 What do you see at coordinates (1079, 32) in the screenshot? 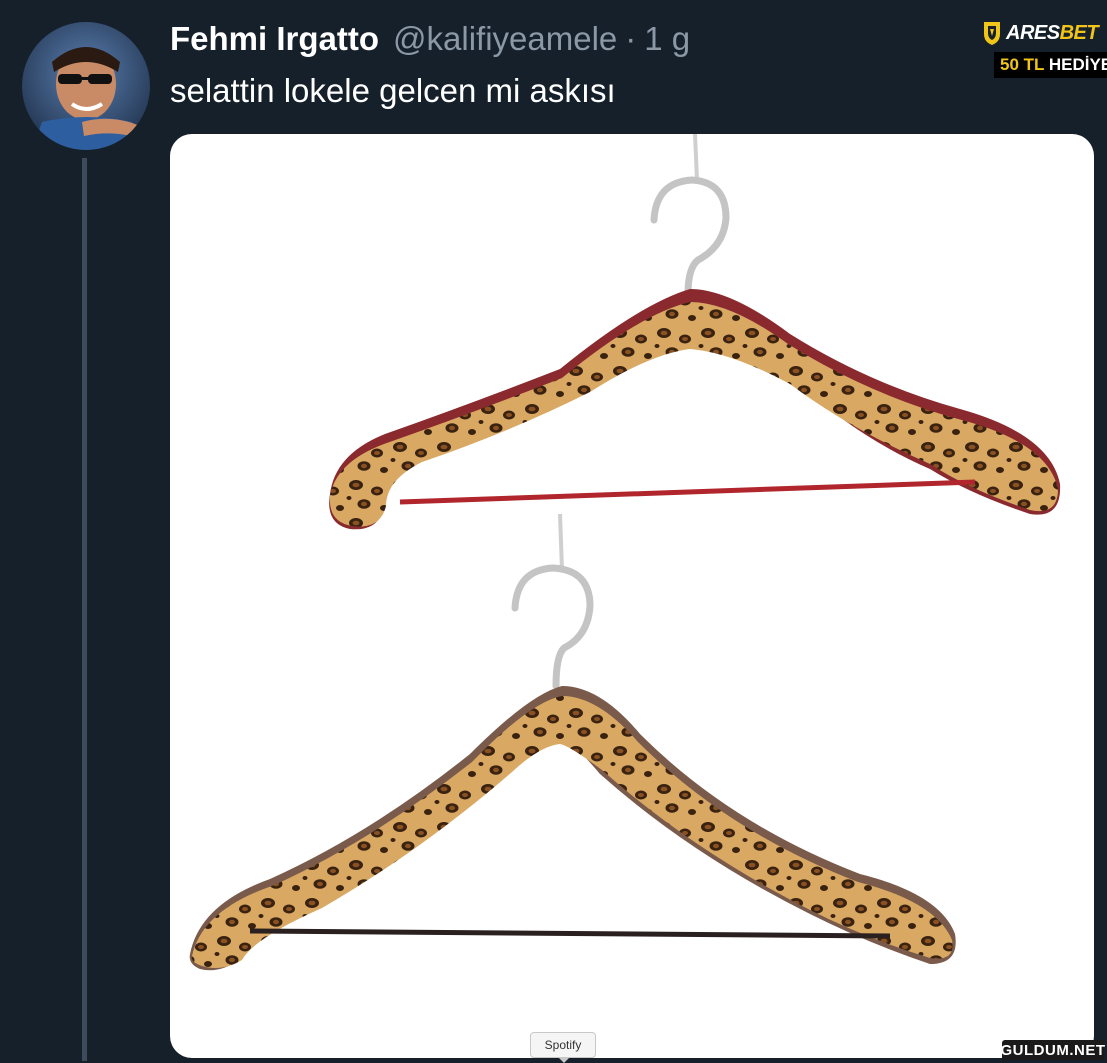
I see `ad-brand-right: BET` at bounding box center [1079, 32].